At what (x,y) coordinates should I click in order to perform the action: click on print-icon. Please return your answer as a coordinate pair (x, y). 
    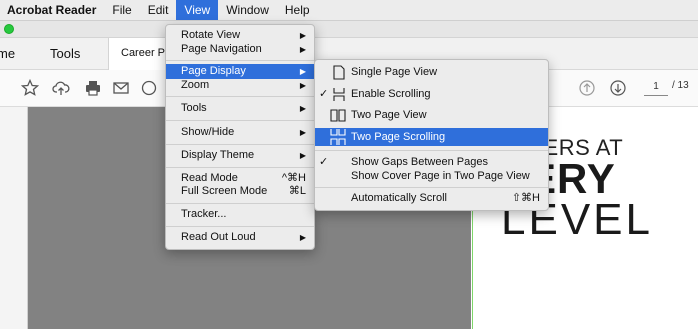
    Looking at the image, I should click on (93, 88).